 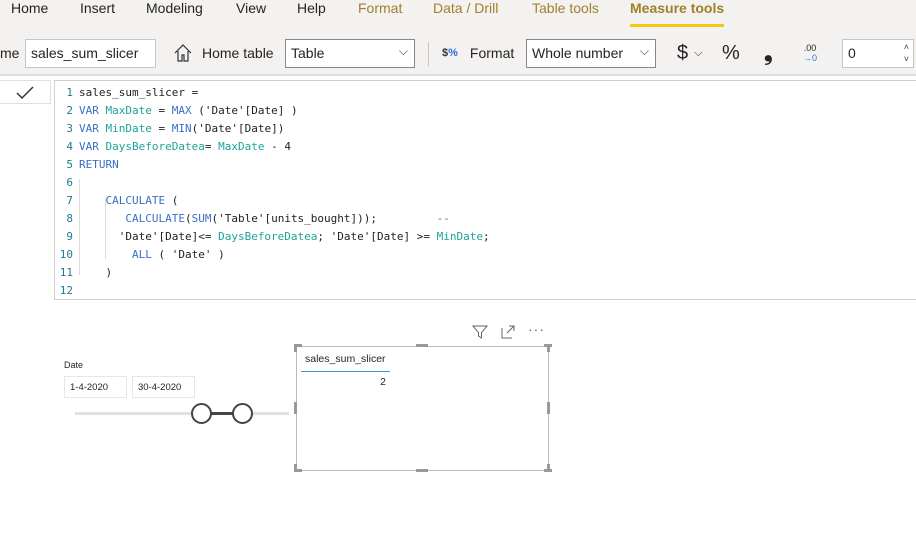 What do you see at coordinates (141, 254) in the screenshot?
I see `code-token: ALL` at bounding box center [141, 254].